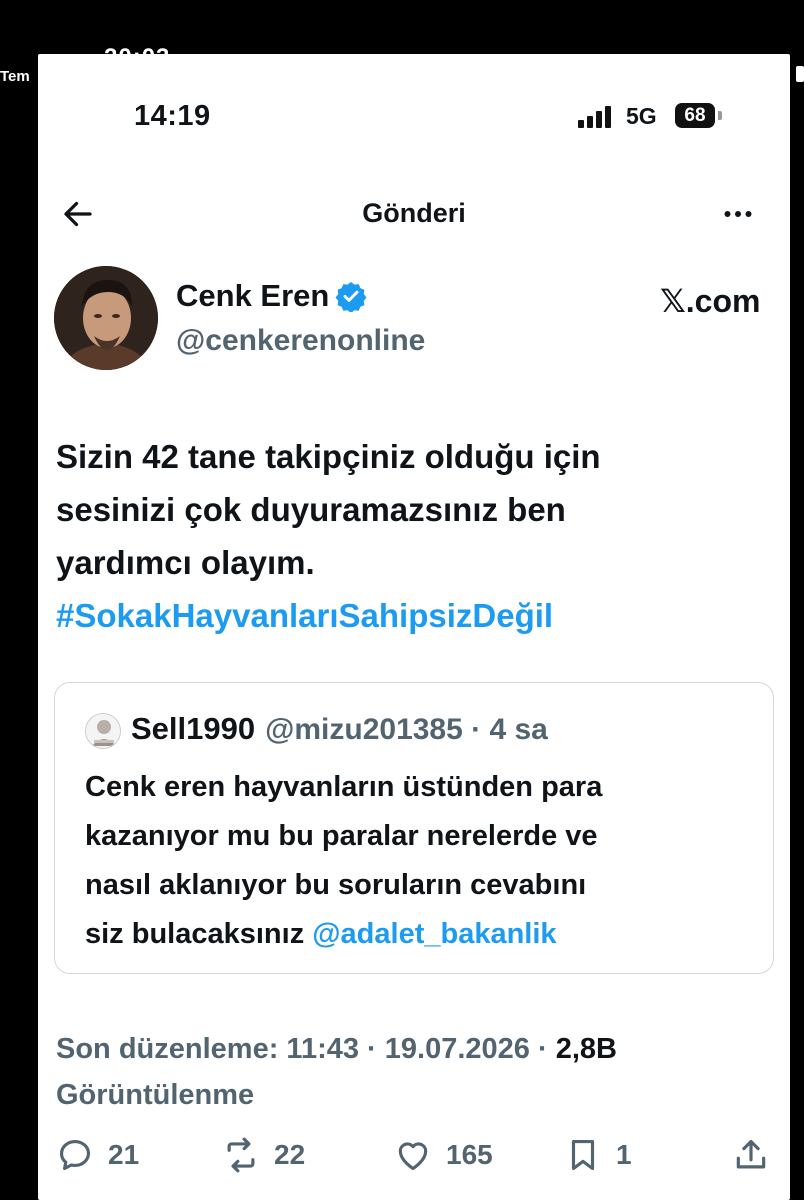  What do you see at coordinates (695, 115) in the screenshot?
I see `battery-icon: 68` at bounding box center [695, 115].